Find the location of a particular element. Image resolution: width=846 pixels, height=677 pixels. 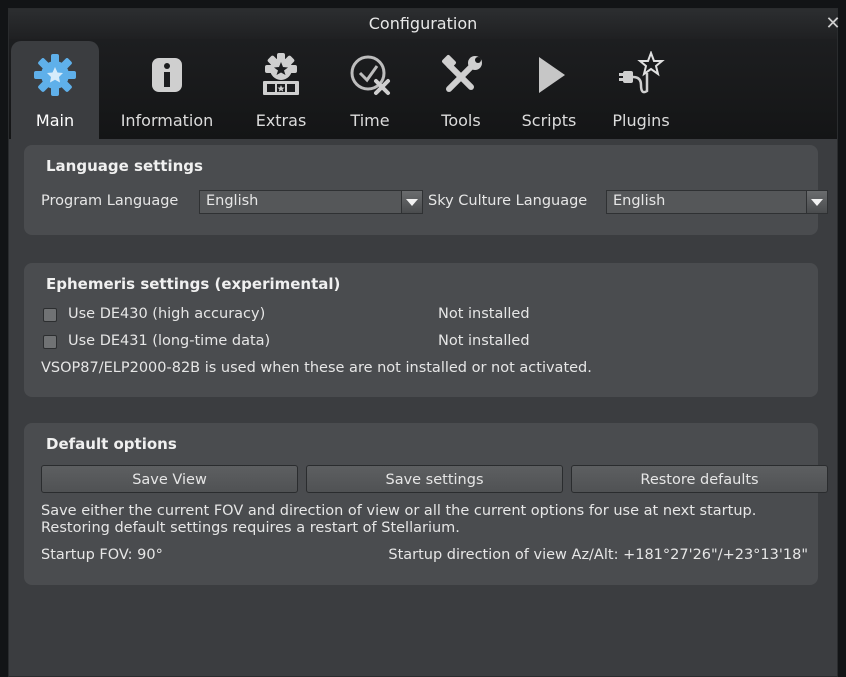

gear-icon is located at coordinates (55, 75).